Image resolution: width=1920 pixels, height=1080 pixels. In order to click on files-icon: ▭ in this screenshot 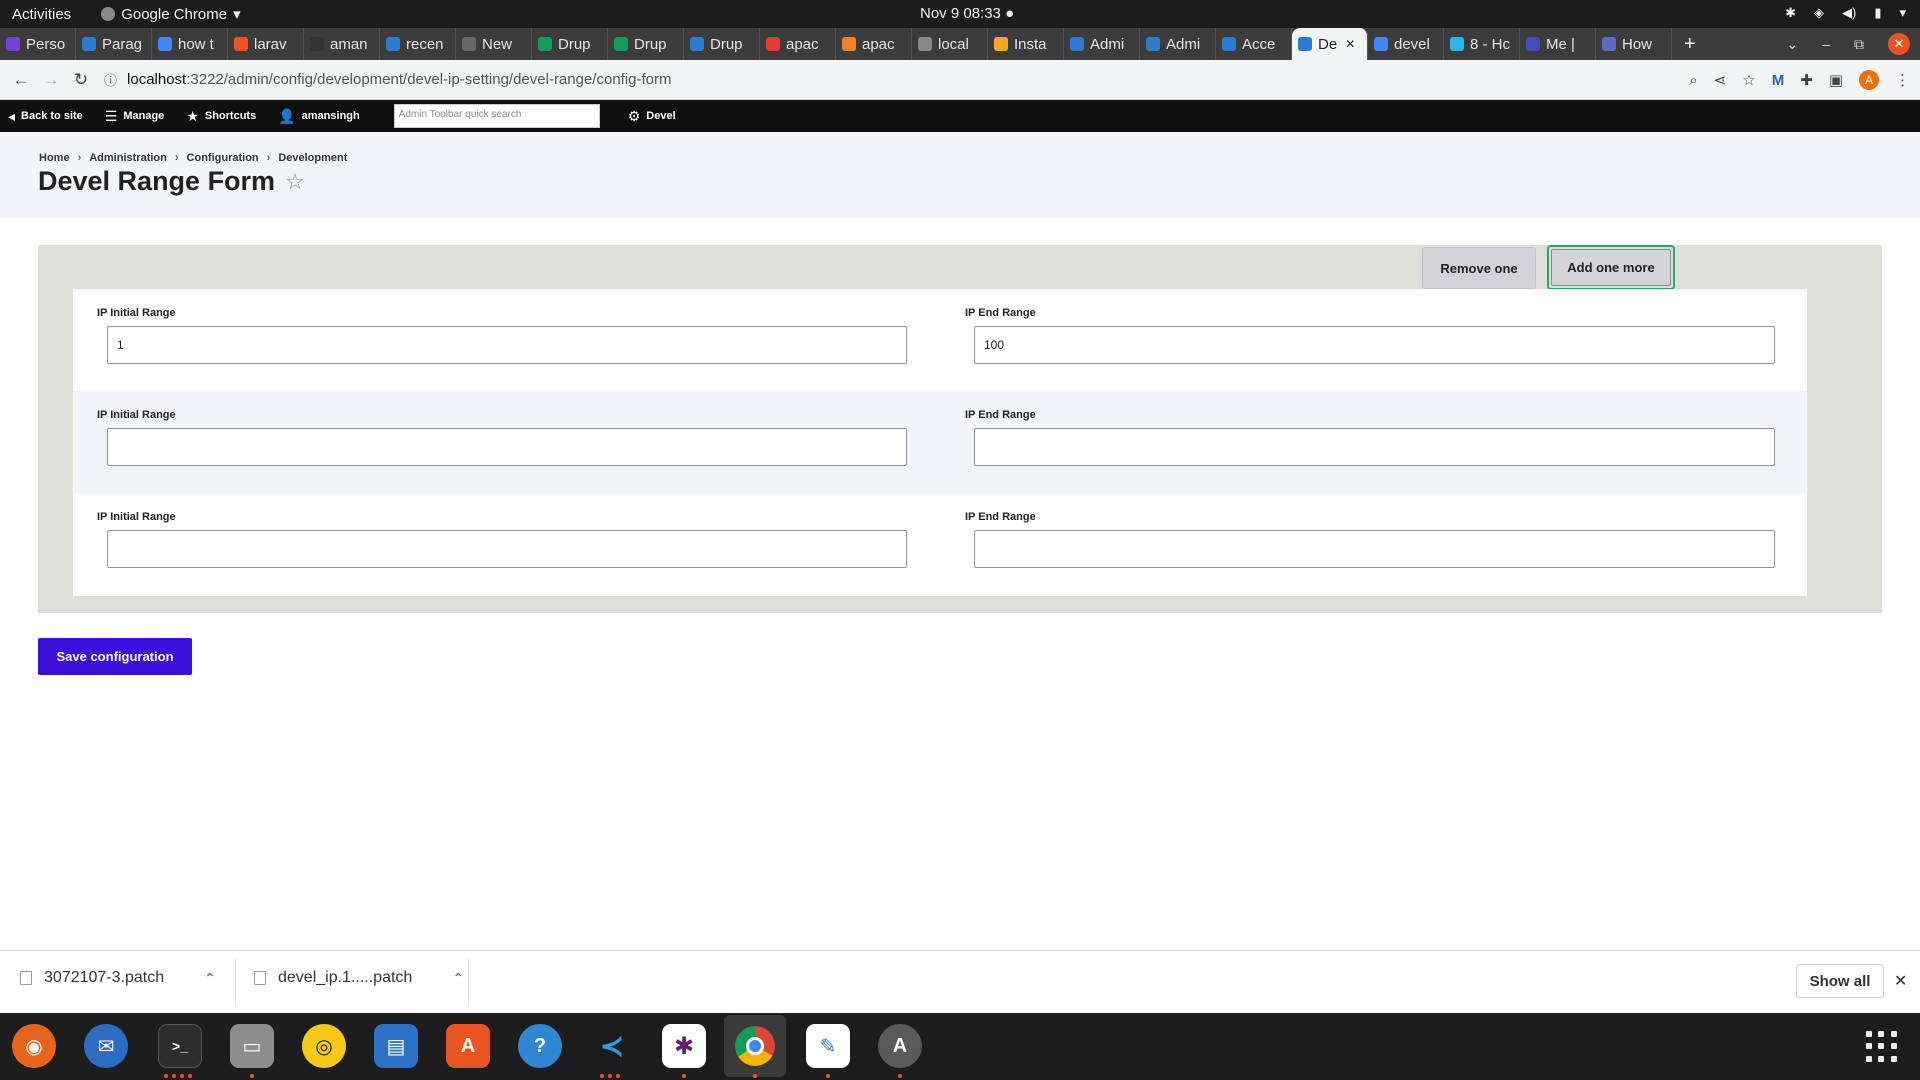, I will do `click(252, 1046)`.